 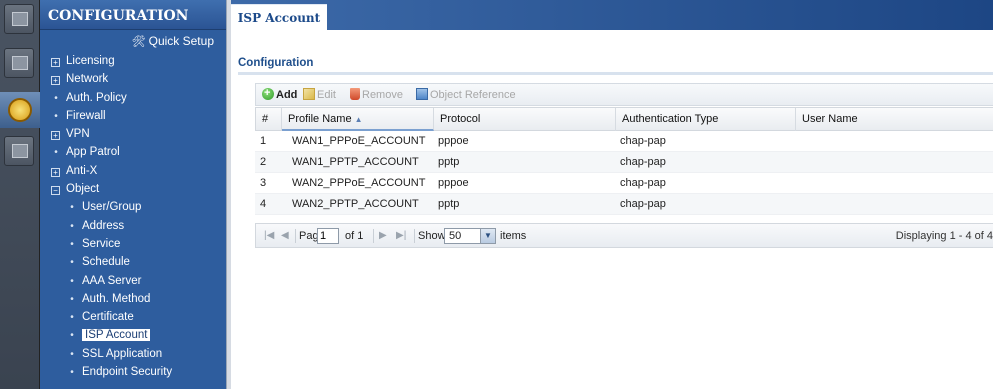 What do you see at coordinates (263, 162) in the screenshot?
I see `table-cell: 2` at bounding box center [263, 162].